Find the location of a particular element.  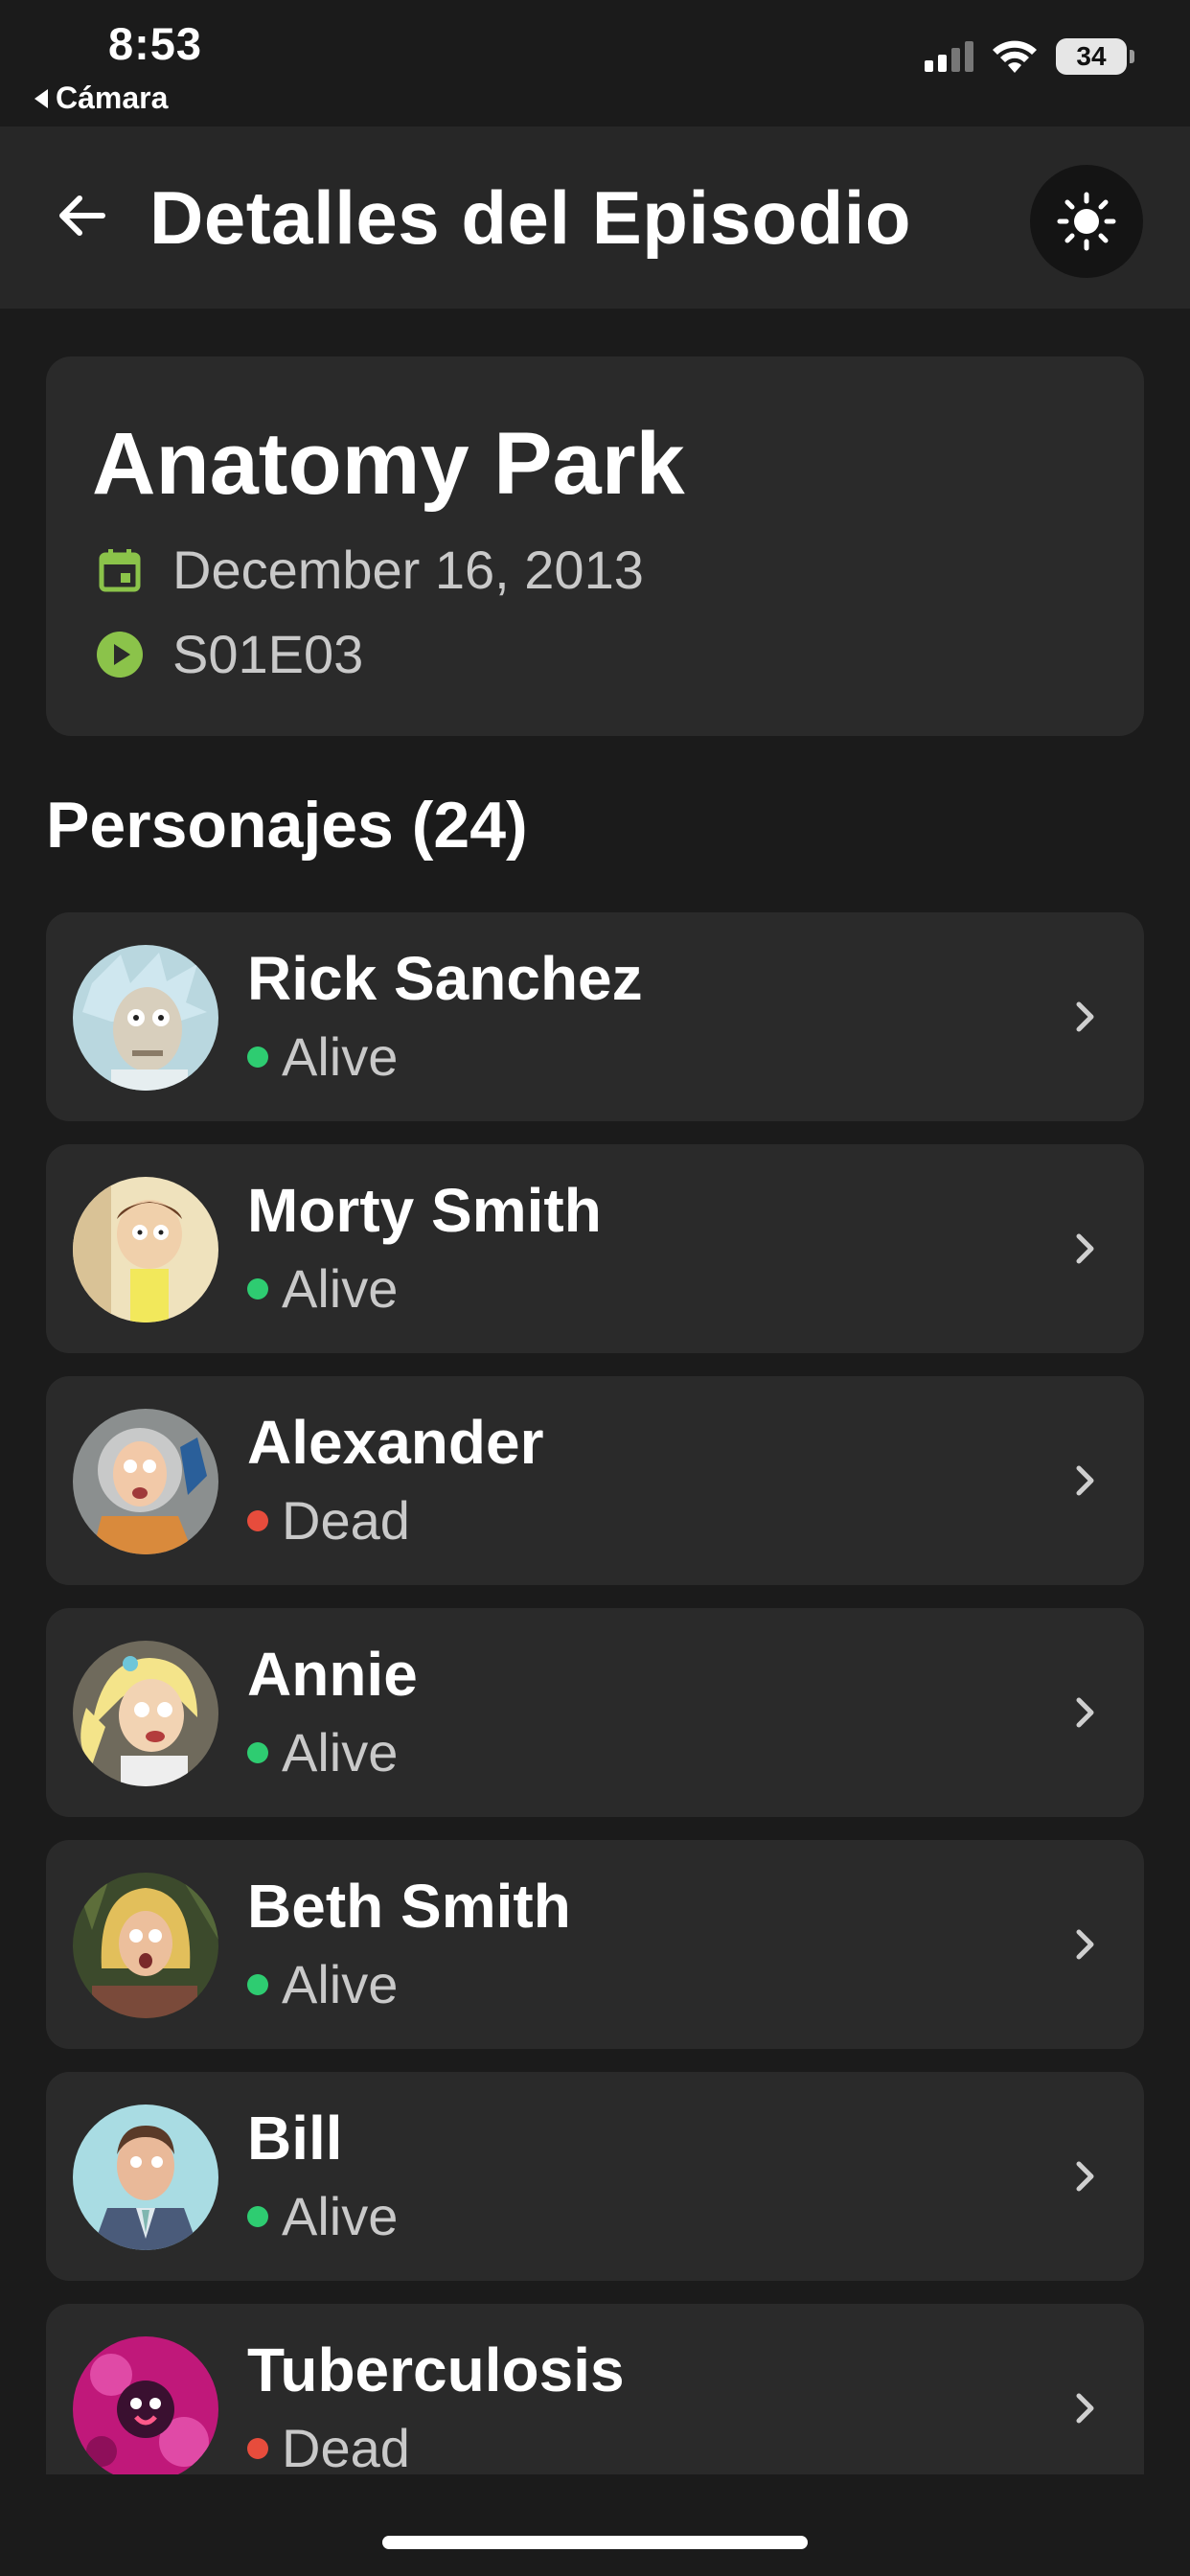

character-row-tuberculosis: Tuberculosis Dead is located at coordinates (595, 2389).